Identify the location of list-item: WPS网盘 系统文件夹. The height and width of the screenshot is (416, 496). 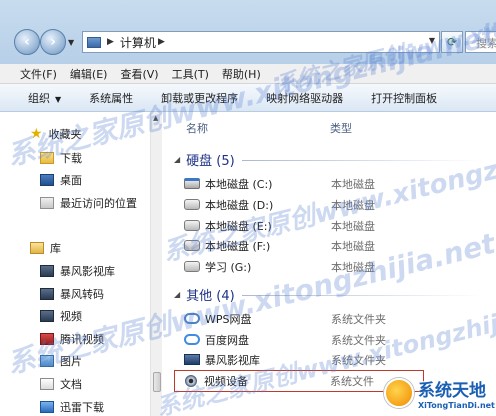
(334, 318).